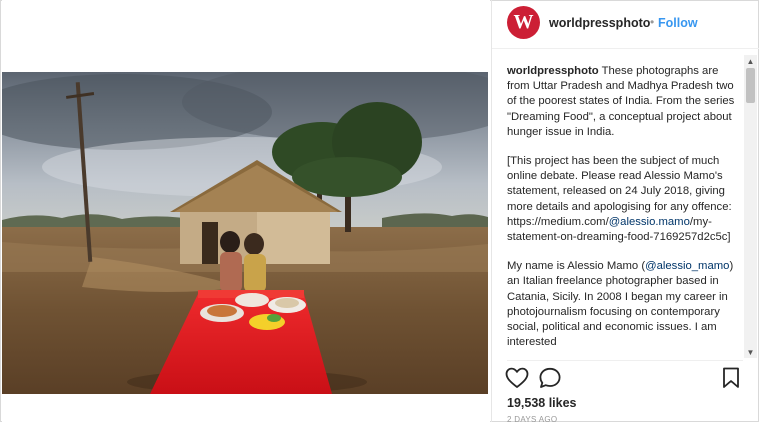 This screenshot has width=759, height=424. Describe the element at coordinates (750, 206) in the screenshot. I see `caption-scrollbar: ▲ ▼` at that location.